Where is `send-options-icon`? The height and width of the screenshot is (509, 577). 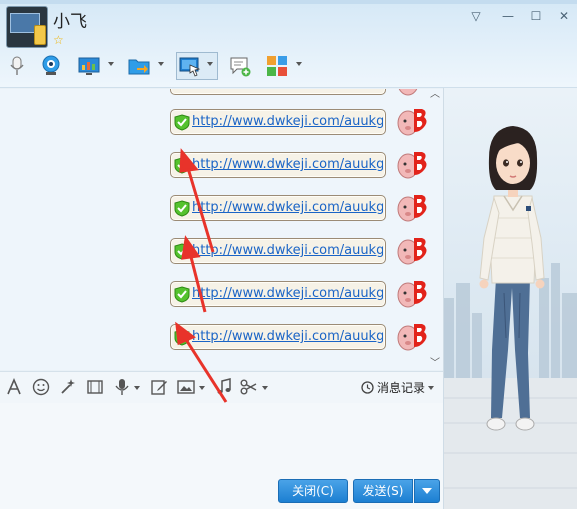 send-options-icon is located at coordinates (427, 491).